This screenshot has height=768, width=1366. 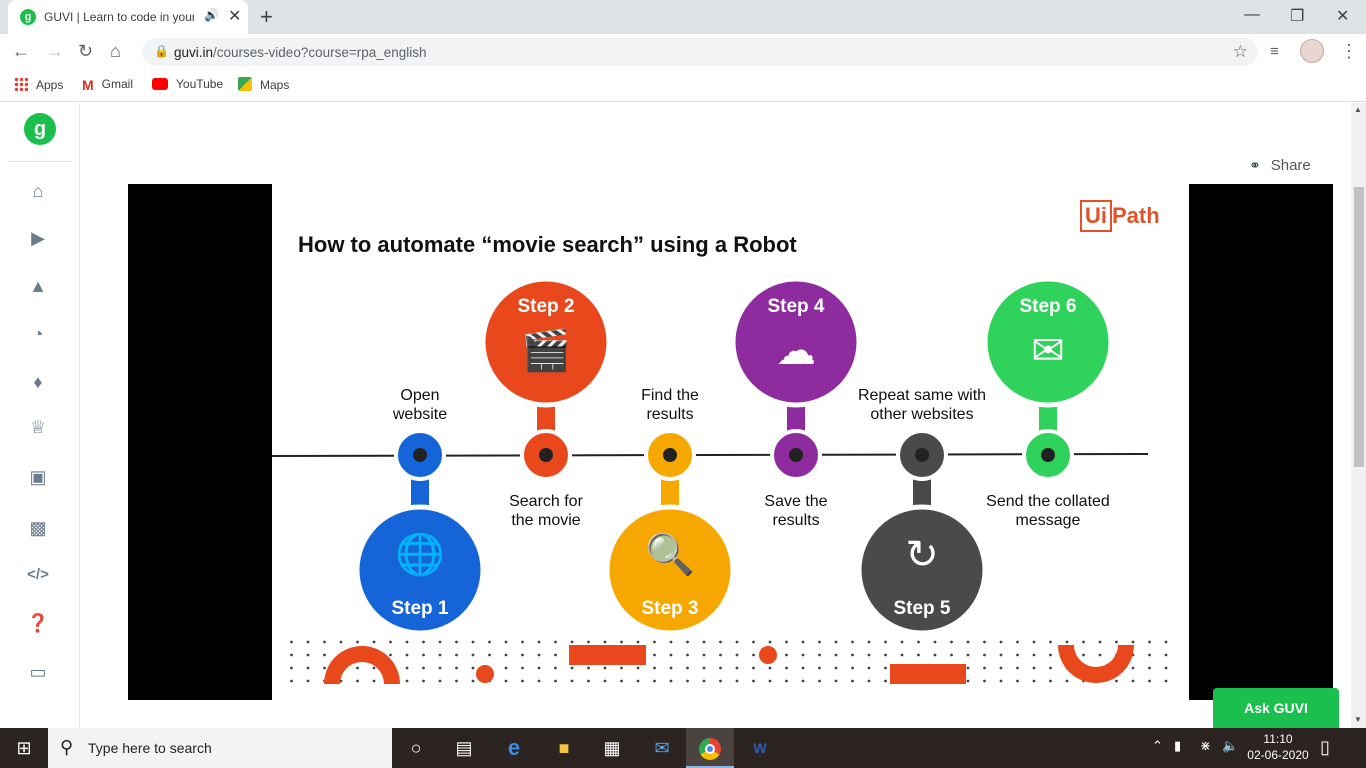 I want to click on scroll-down-icon: ▼, so click(x=1358, y=719).